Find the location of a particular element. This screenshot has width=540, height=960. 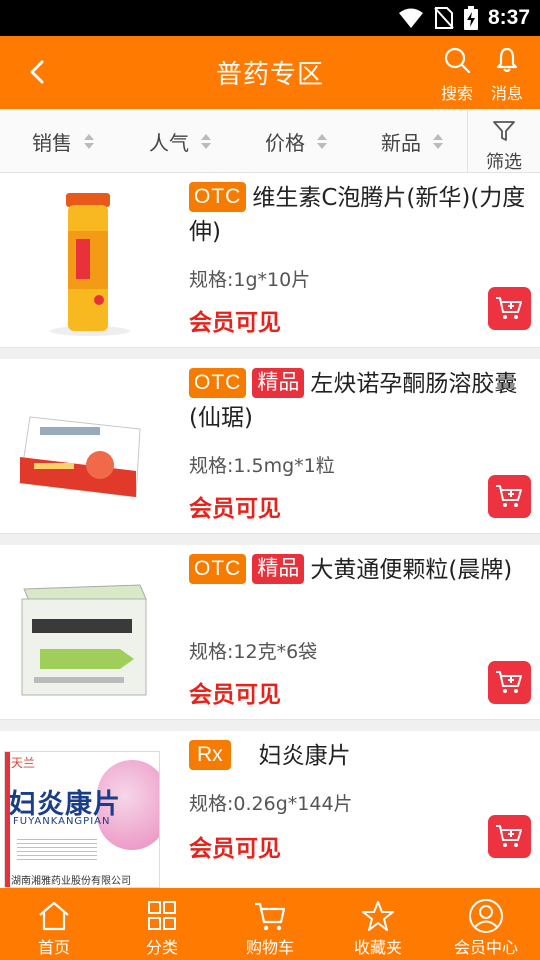

search-icon is located at coordinates (457, 60).